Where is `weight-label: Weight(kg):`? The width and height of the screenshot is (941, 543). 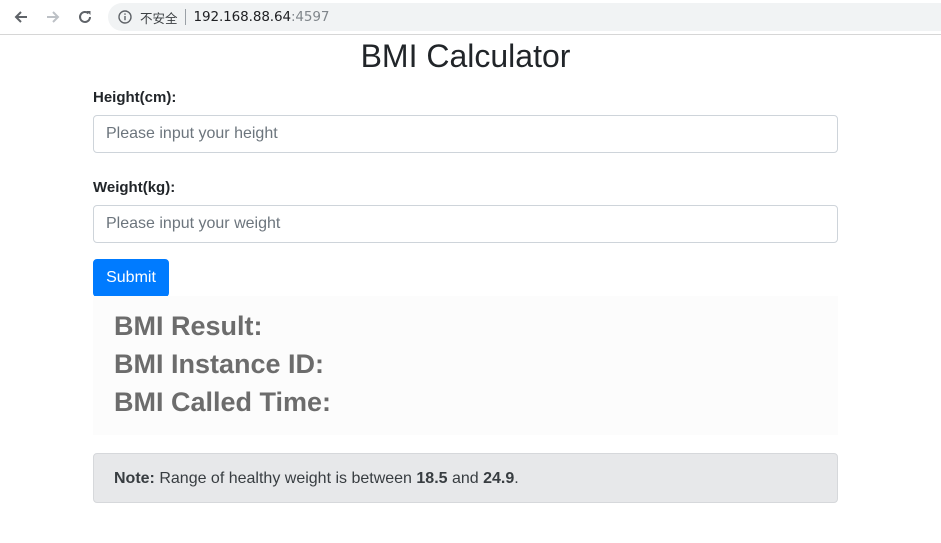
weight-label: Weight(kg): is located at coordinates (134, 187).